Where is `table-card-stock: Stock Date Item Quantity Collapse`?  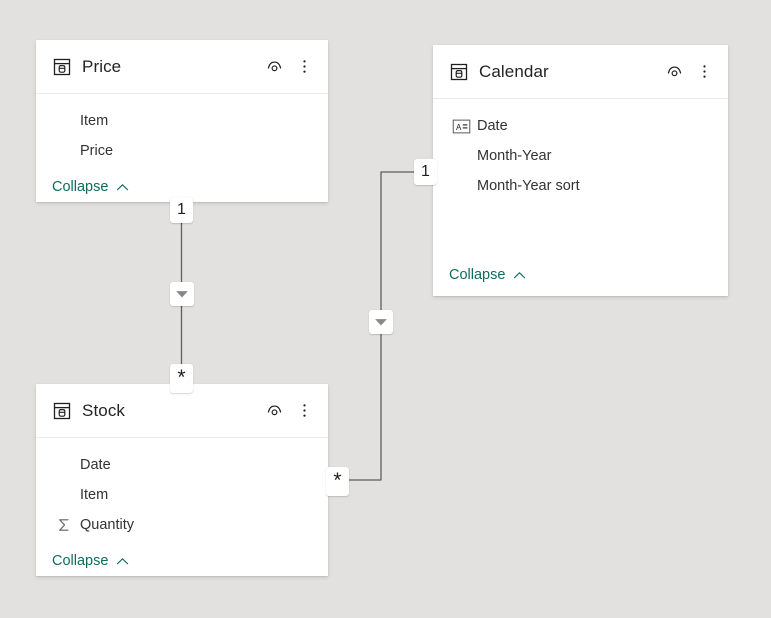 table-card-stock: Stock Date Item Quantity Collapse is located at coordinates (182, 480).